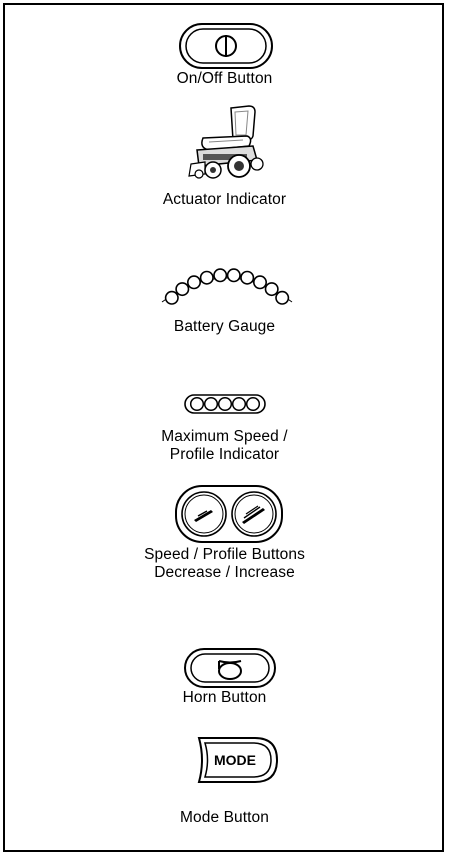 The image size is (449, 856). What do you see at coordinates (224, 554) in the screenshot?
I see `speed-buttons-label-1: Speed / Profile Buttons` at bounding box center [224, 554].